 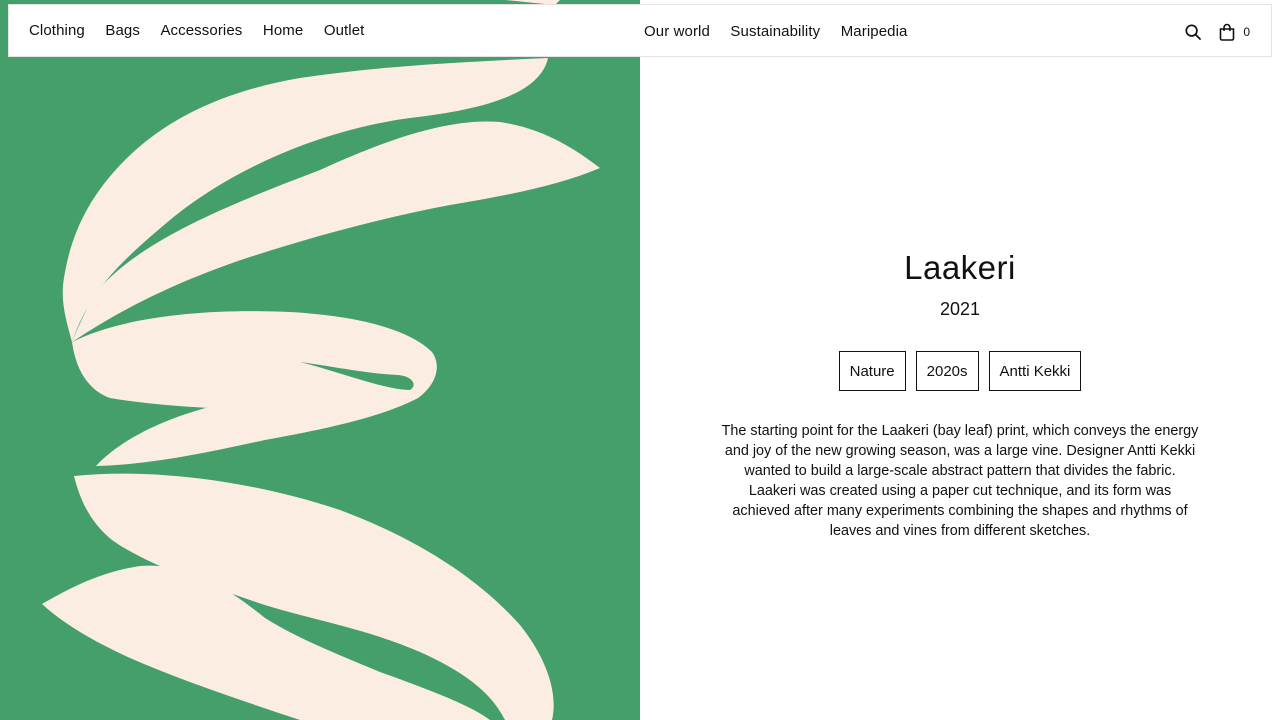 What do you see at coordinates (344, 30) in the screenshot?
I see `nav-item-outlet: Outlet` at bounding box center [344, 30].